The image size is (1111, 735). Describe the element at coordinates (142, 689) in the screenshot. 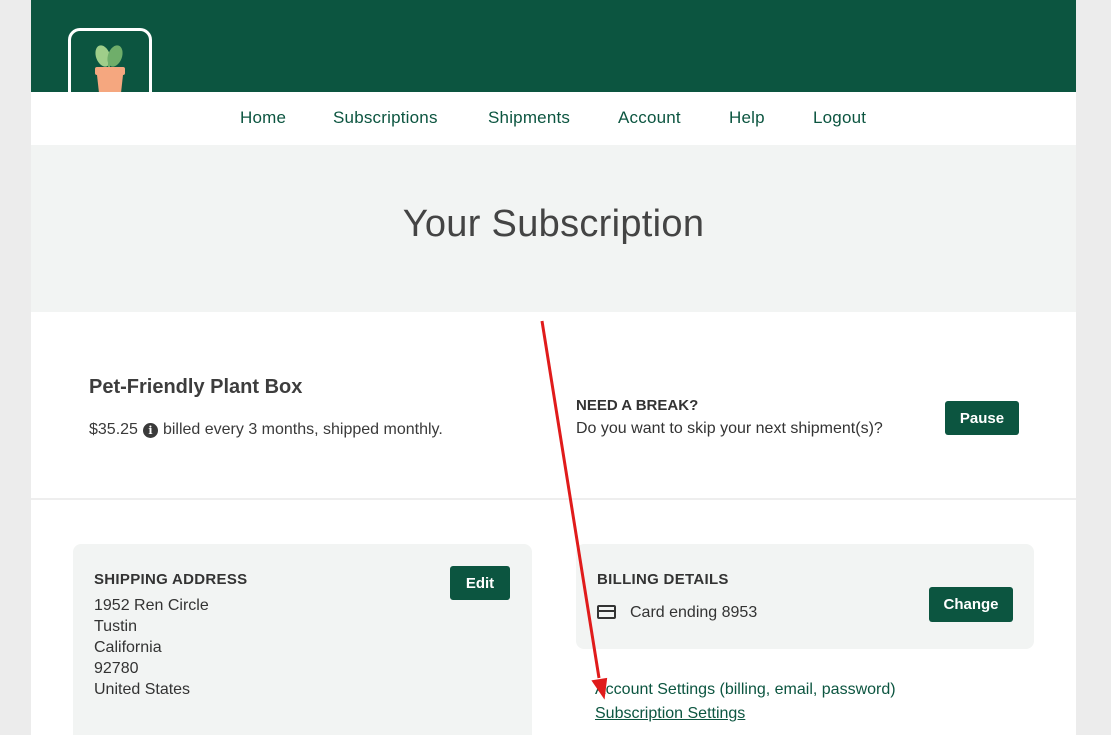

I see `address-line: United States` at that location.